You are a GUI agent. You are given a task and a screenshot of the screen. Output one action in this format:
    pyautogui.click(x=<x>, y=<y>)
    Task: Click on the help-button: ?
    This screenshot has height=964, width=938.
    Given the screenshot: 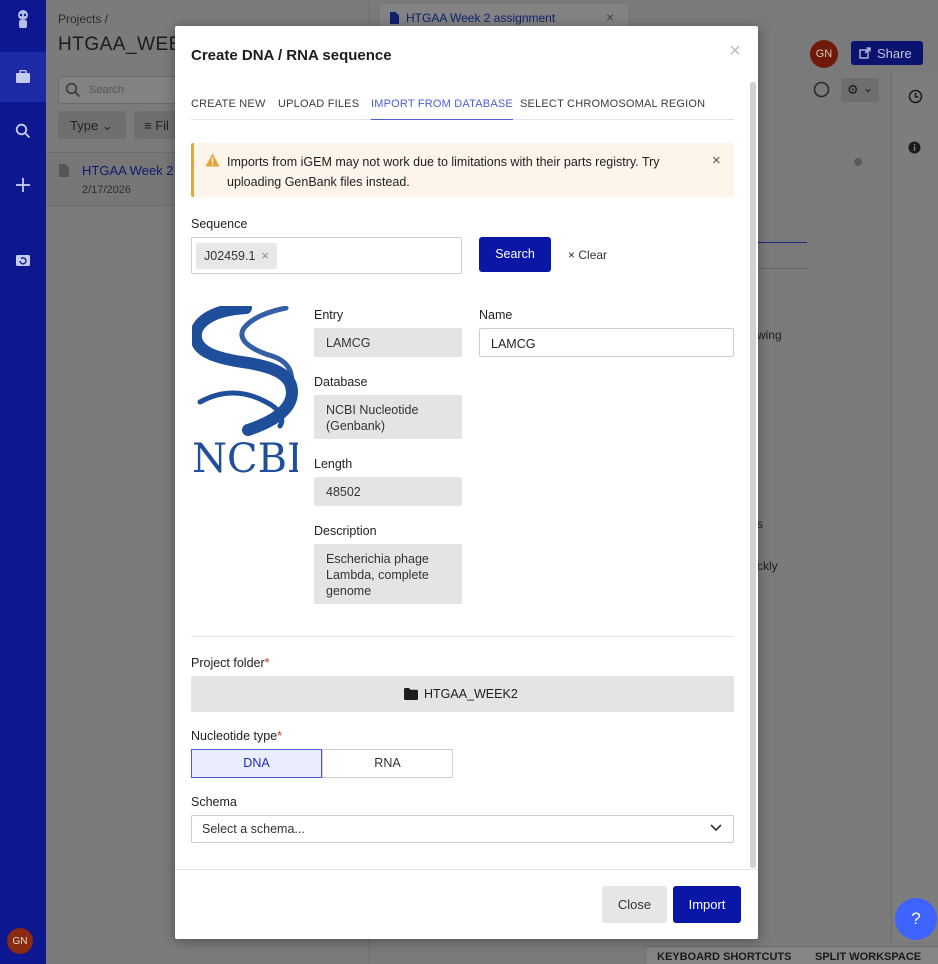 What is the action you would take?
    pyautogui.click(x=916, y=919)
    